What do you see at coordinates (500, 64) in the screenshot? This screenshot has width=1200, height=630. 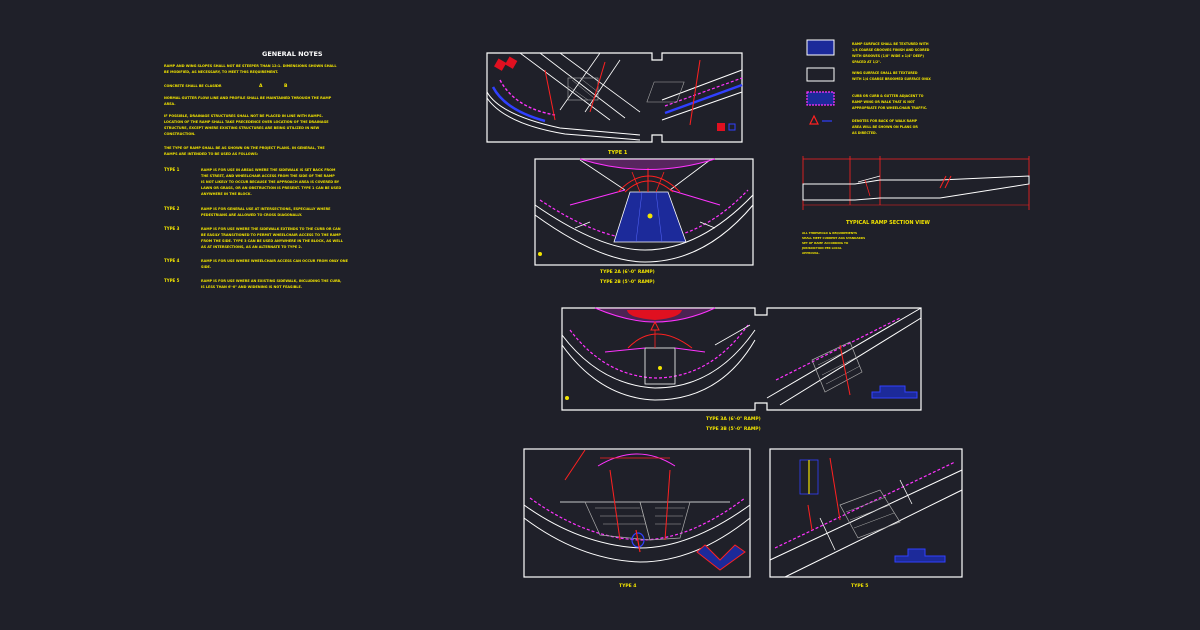 I see `red-marker` at bounding box center [500, 64].